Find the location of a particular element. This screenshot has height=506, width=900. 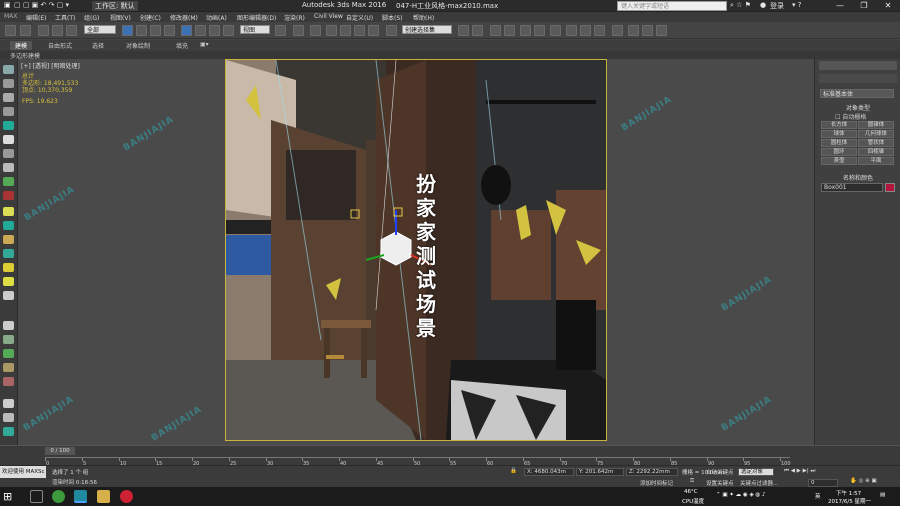

tab-modeling: 建模 is located at coordinates (21, 45).